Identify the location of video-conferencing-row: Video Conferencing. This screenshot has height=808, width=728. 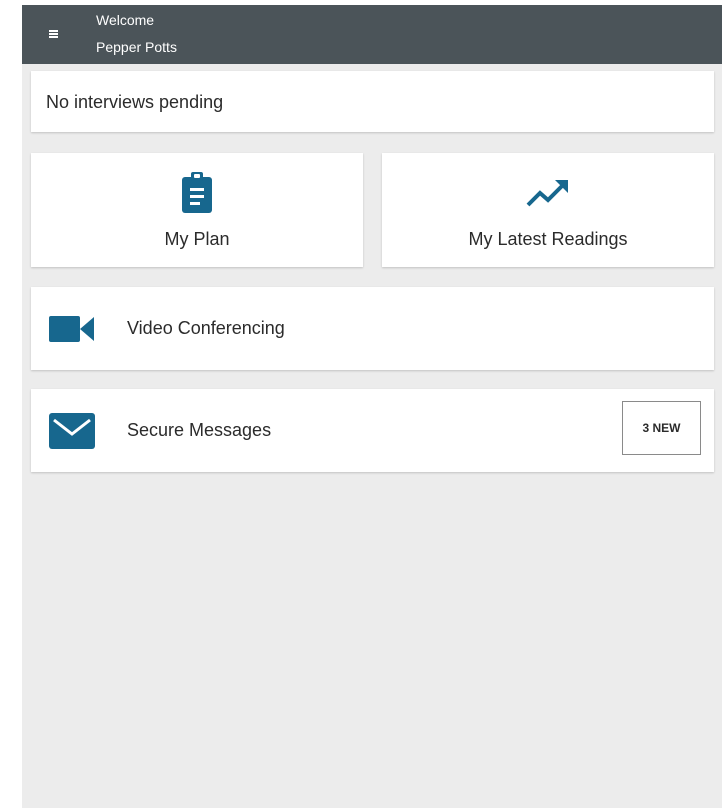
(372, 328).